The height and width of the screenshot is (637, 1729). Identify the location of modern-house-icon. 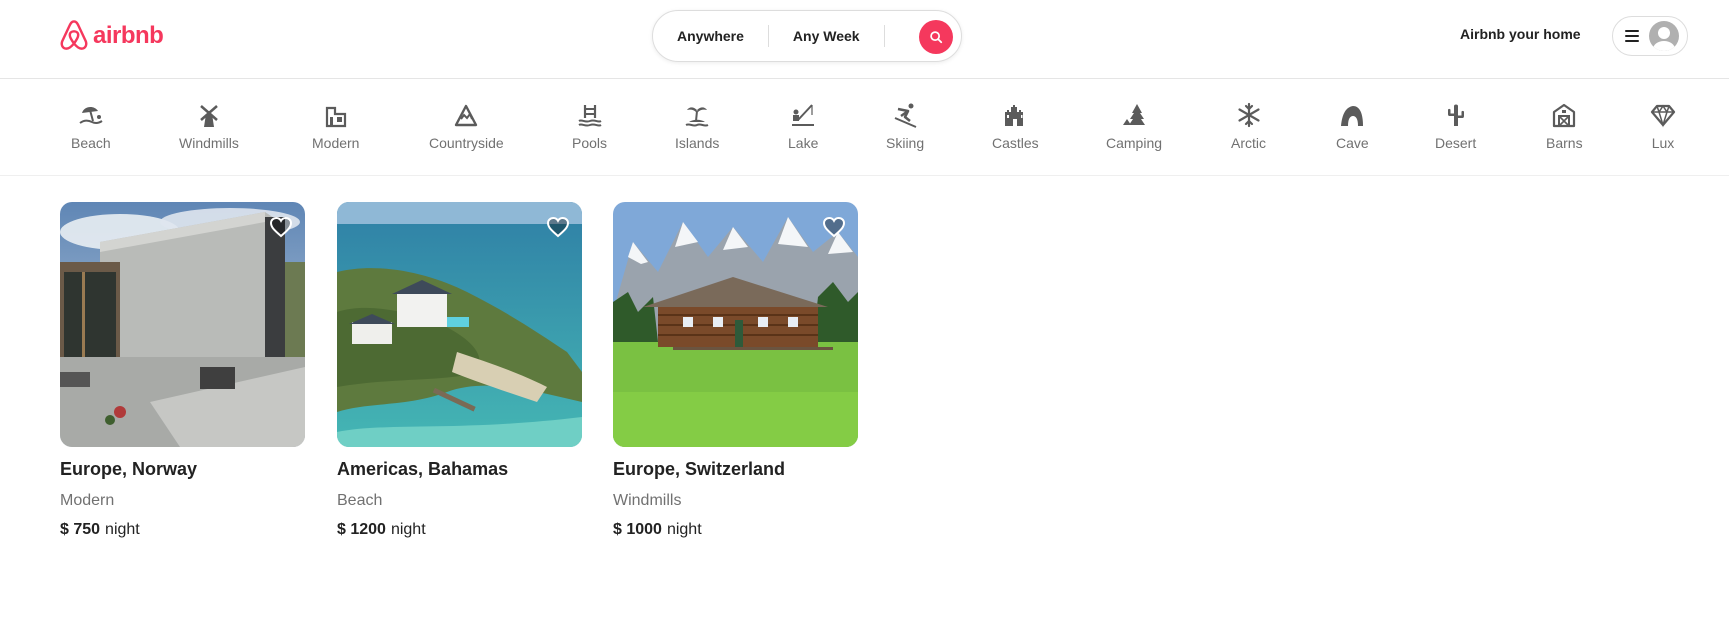
(335, 117).